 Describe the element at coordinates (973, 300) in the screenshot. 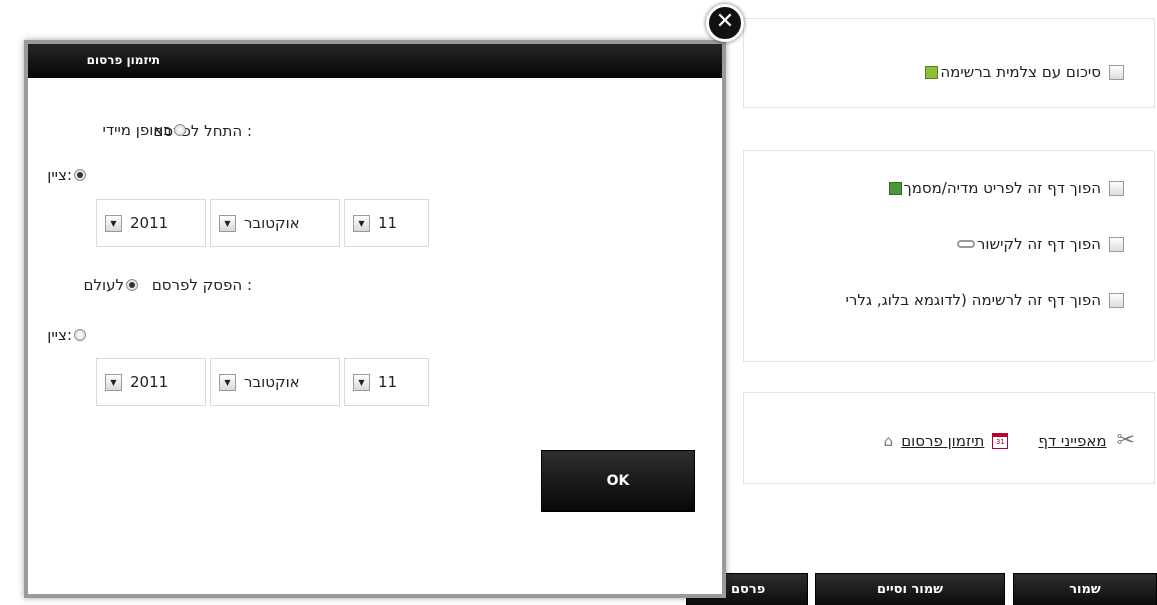

I see `convert-list-label: הפוך דף זה לרשימה (לדוגמא בלוג, גלרי` at that location.